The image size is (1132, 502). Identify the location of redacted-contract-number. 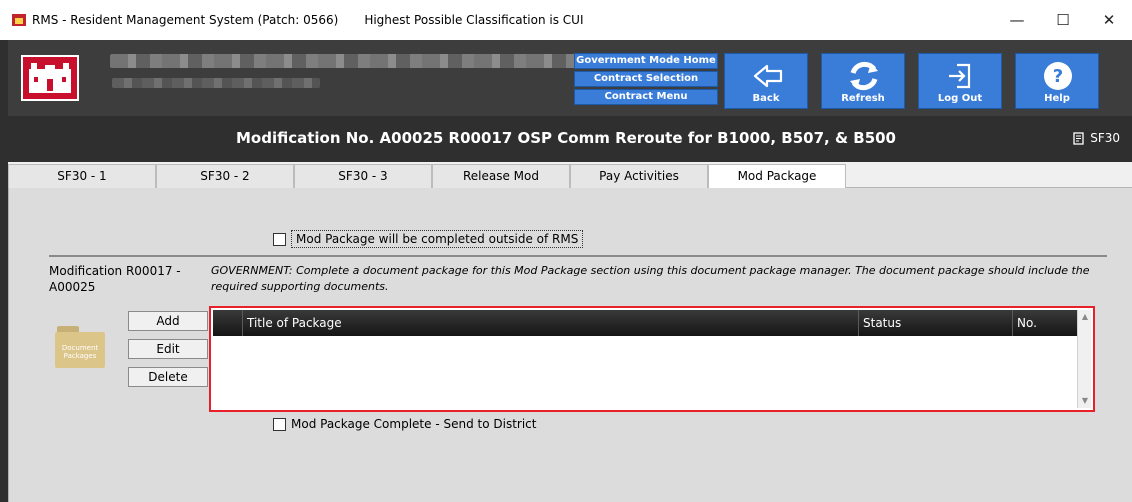
(216, 83).